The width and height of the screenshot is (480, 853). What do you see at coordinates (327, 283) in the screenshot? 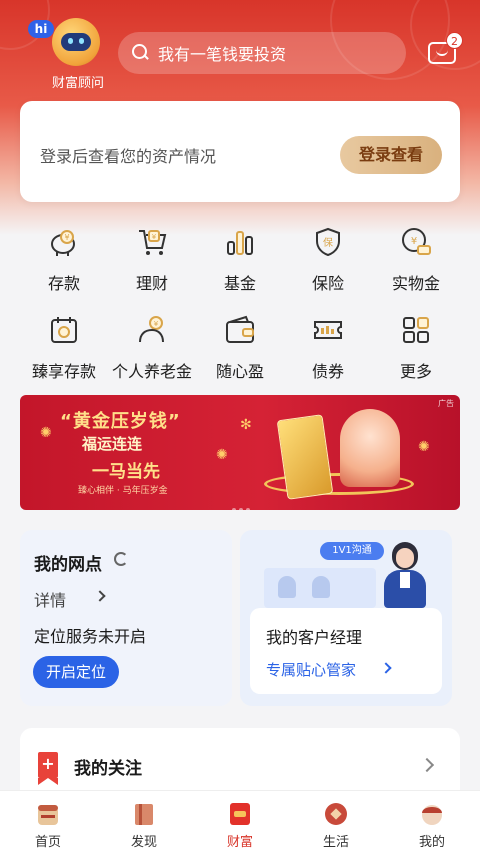
I see `service-label: 保险` at bounding box center [327, 283].